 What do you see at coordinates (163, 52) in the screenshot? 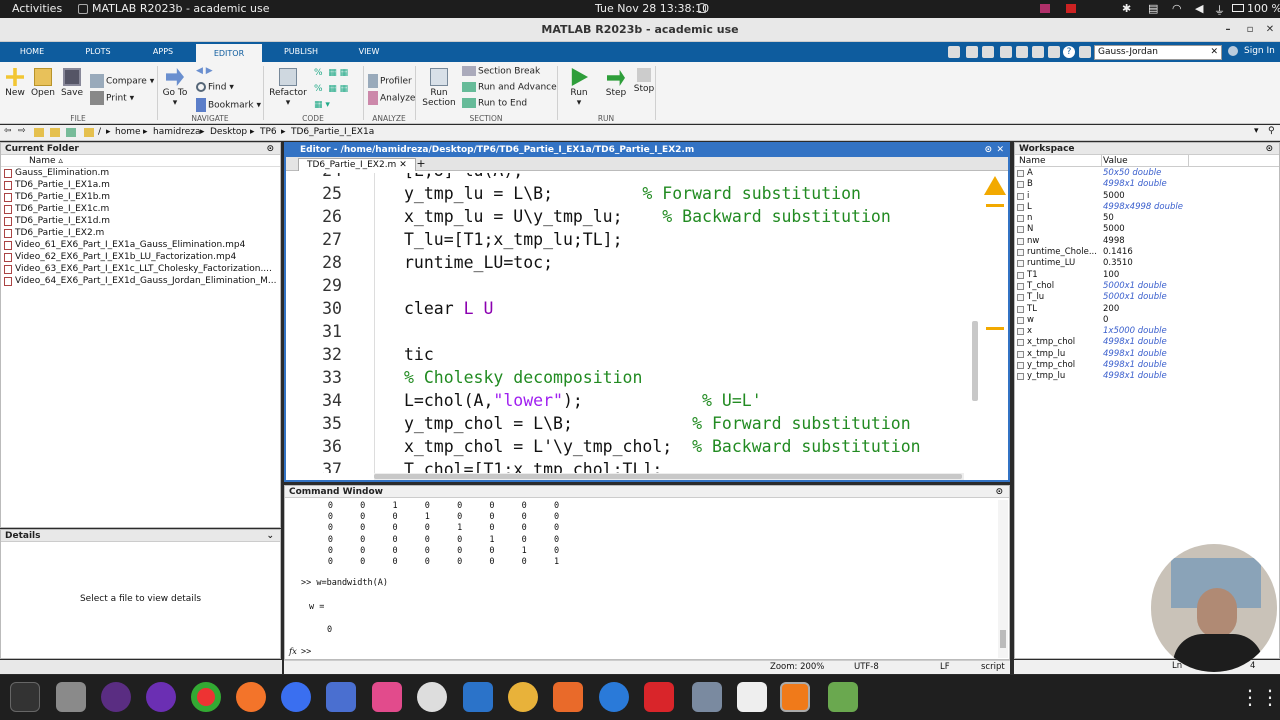
I see `tab-apps: APPS` at bounding box center [163, 52].